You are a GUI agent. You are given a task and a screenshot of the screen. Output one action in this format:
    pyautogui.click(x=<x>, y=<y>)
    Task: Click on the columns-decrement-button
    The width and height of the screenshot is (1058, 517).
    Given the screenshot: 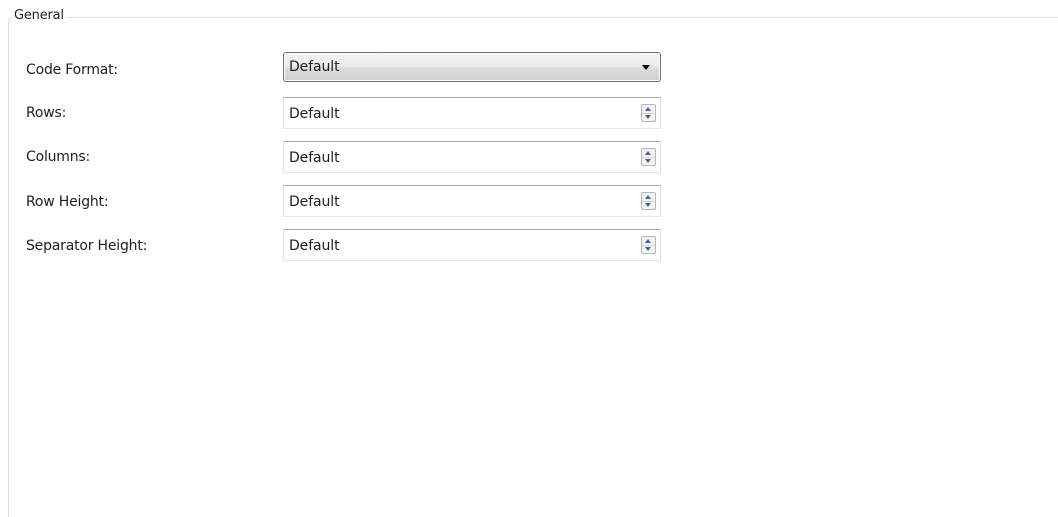 What is the action you would take?
    pyautogui.click(x=648, y=161)
    